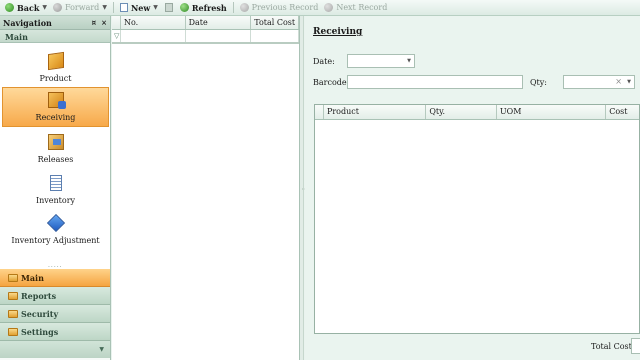 This screenshot has width=640, height=360. I want to click on navigation-title: Navigation, so click(27, 22).